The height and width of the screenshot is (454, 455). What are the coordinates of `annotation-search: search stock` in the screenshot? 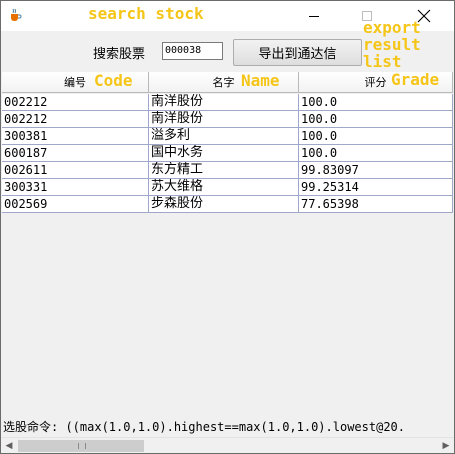 It's located at (146, 13).